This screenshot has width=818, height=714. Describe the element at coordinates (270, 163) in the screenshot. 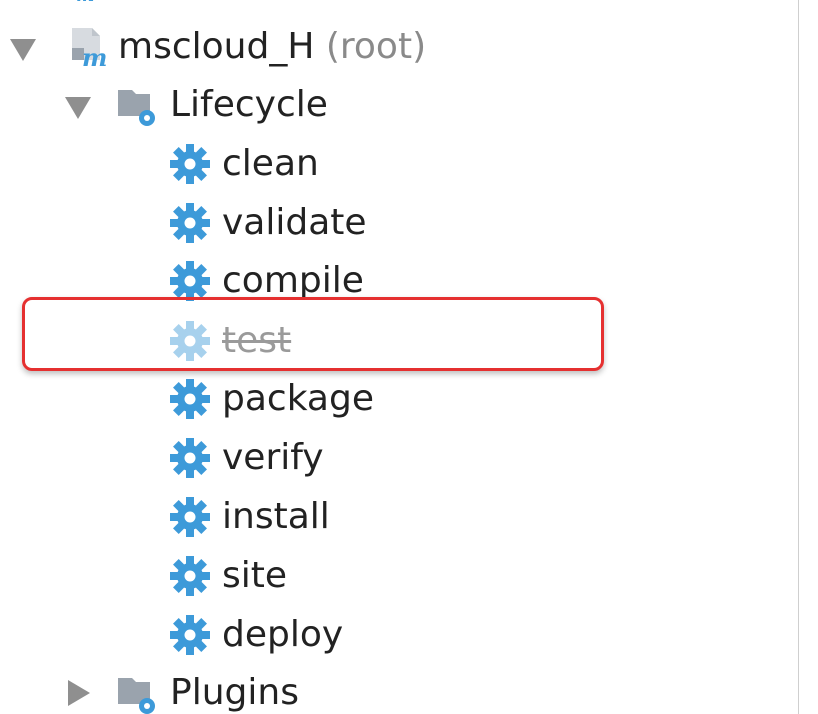

I see `goal-label: clean` at that location.